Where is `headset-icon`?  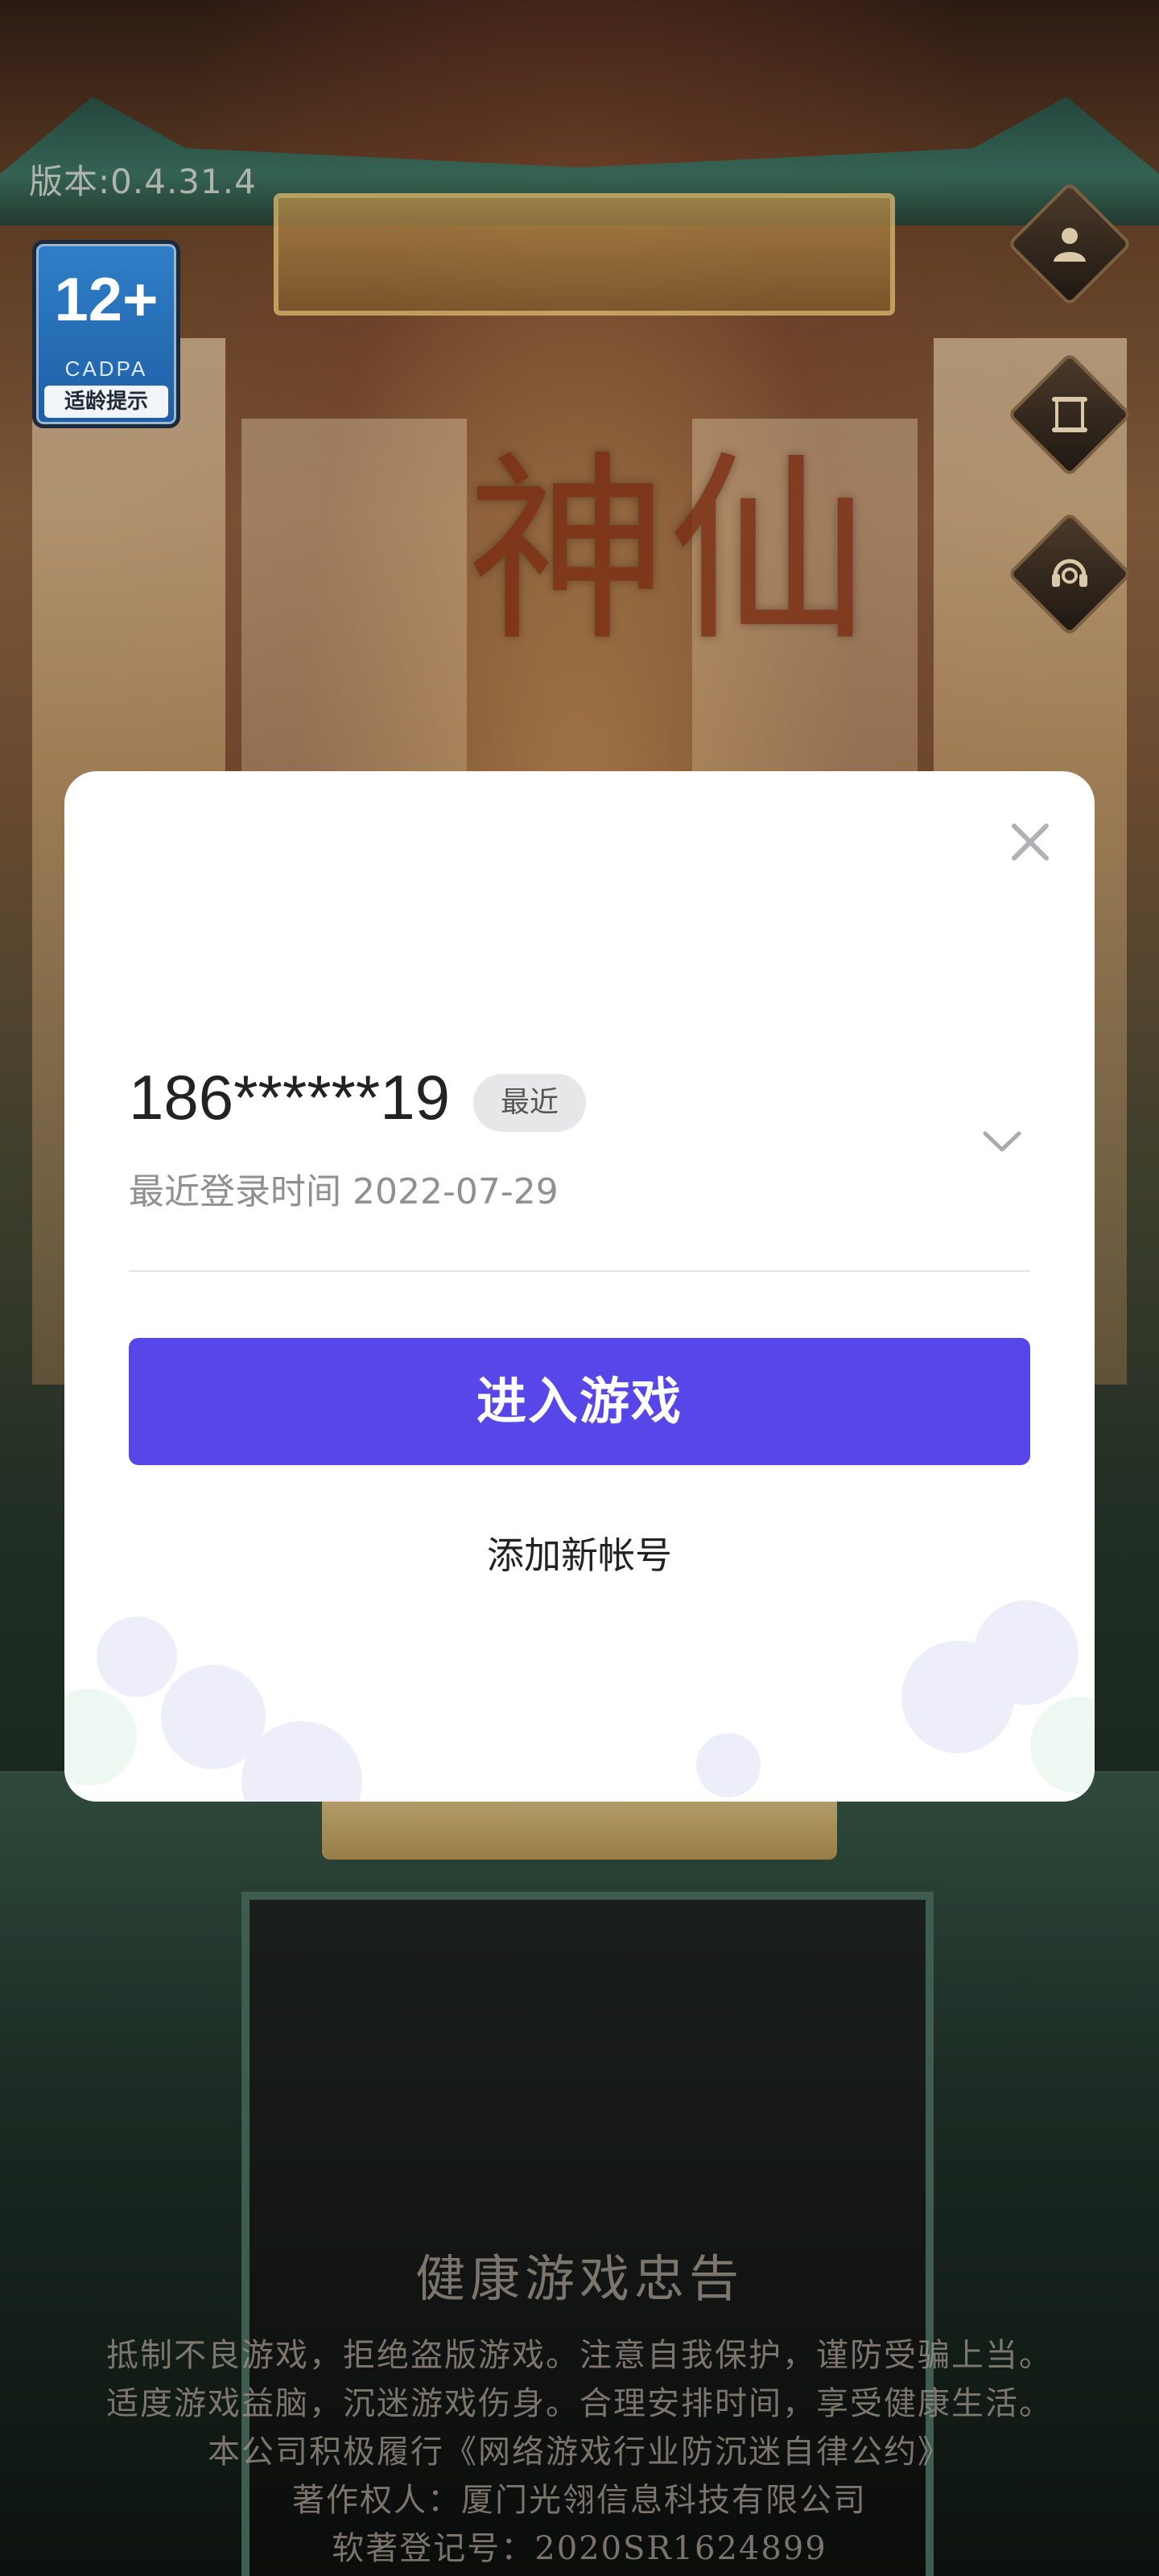 headset-icon is located at coordinates (1069, 573).